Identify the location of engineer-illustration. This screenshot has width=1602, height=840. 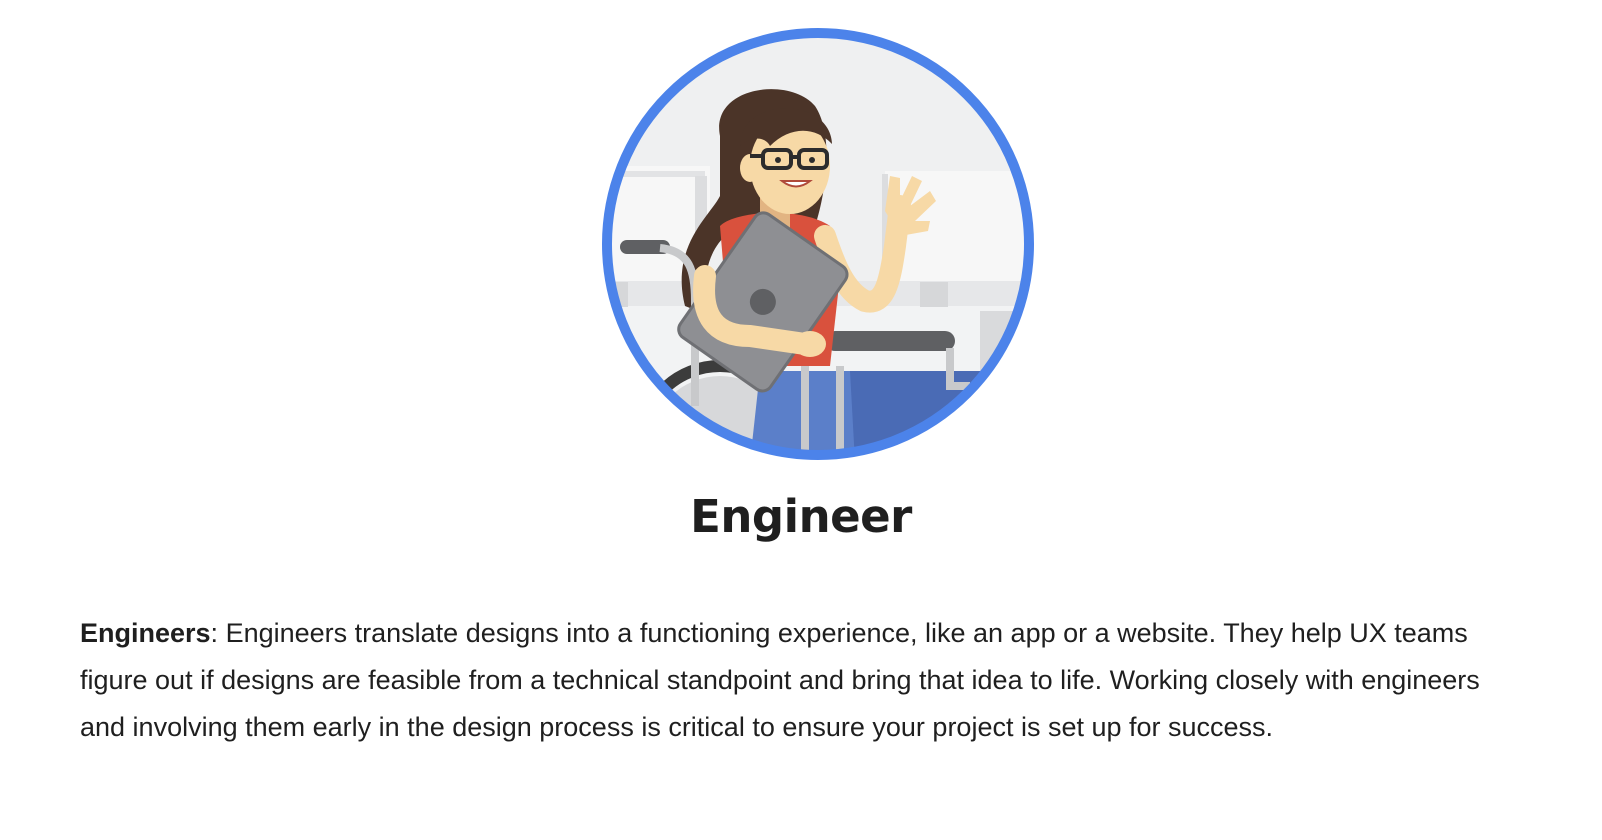
(818, 244).